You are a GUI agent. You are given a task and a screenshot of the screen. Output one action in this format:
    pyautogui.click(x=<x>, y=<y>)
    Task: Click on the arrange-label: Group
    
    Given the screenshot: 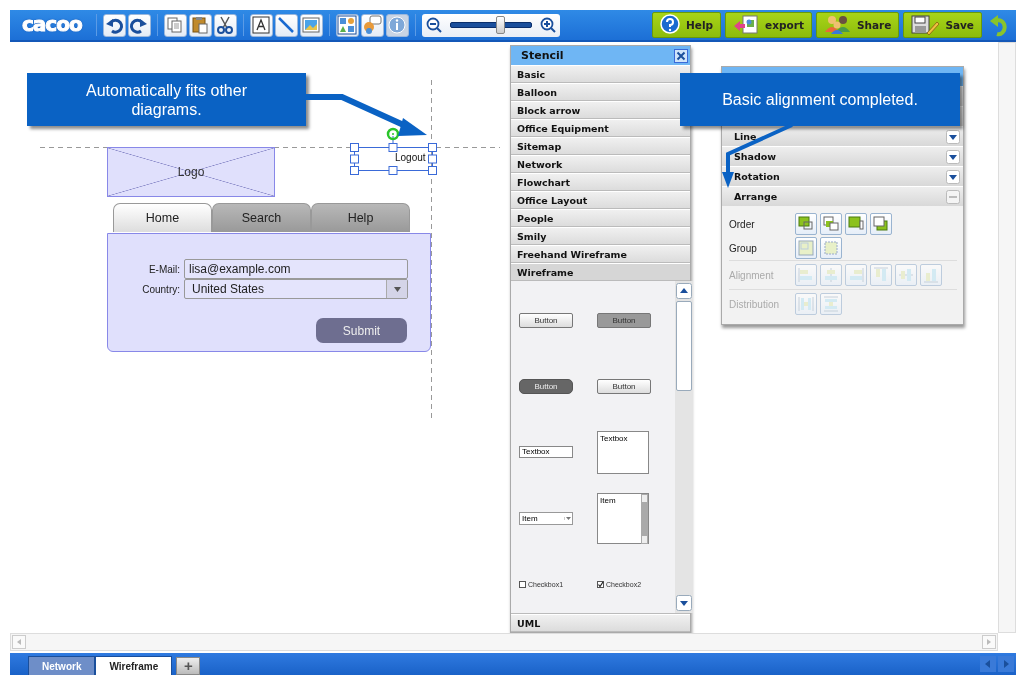 What is the action you would take?
    pyautogui.click(x=743, y=248)
    